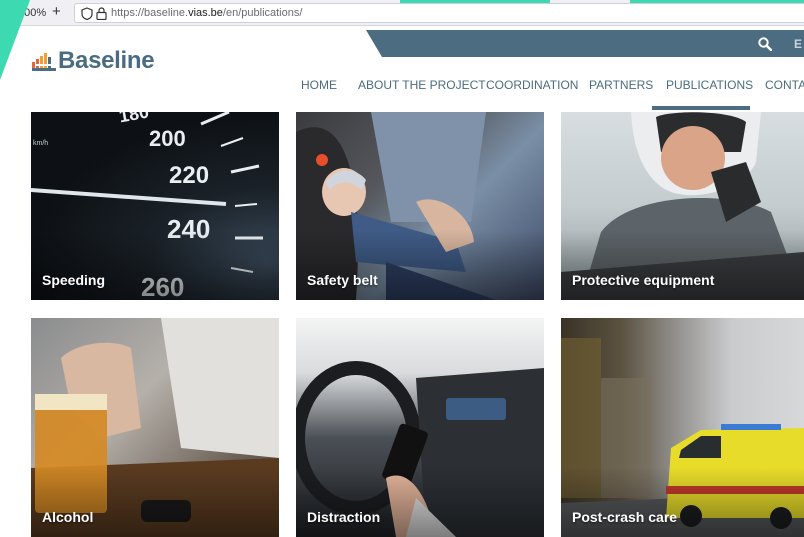 This screenshot has height=537, width=804. Describe the element at coordinates (87, 13) in the screenshot. I see `shield-icon` at that location.